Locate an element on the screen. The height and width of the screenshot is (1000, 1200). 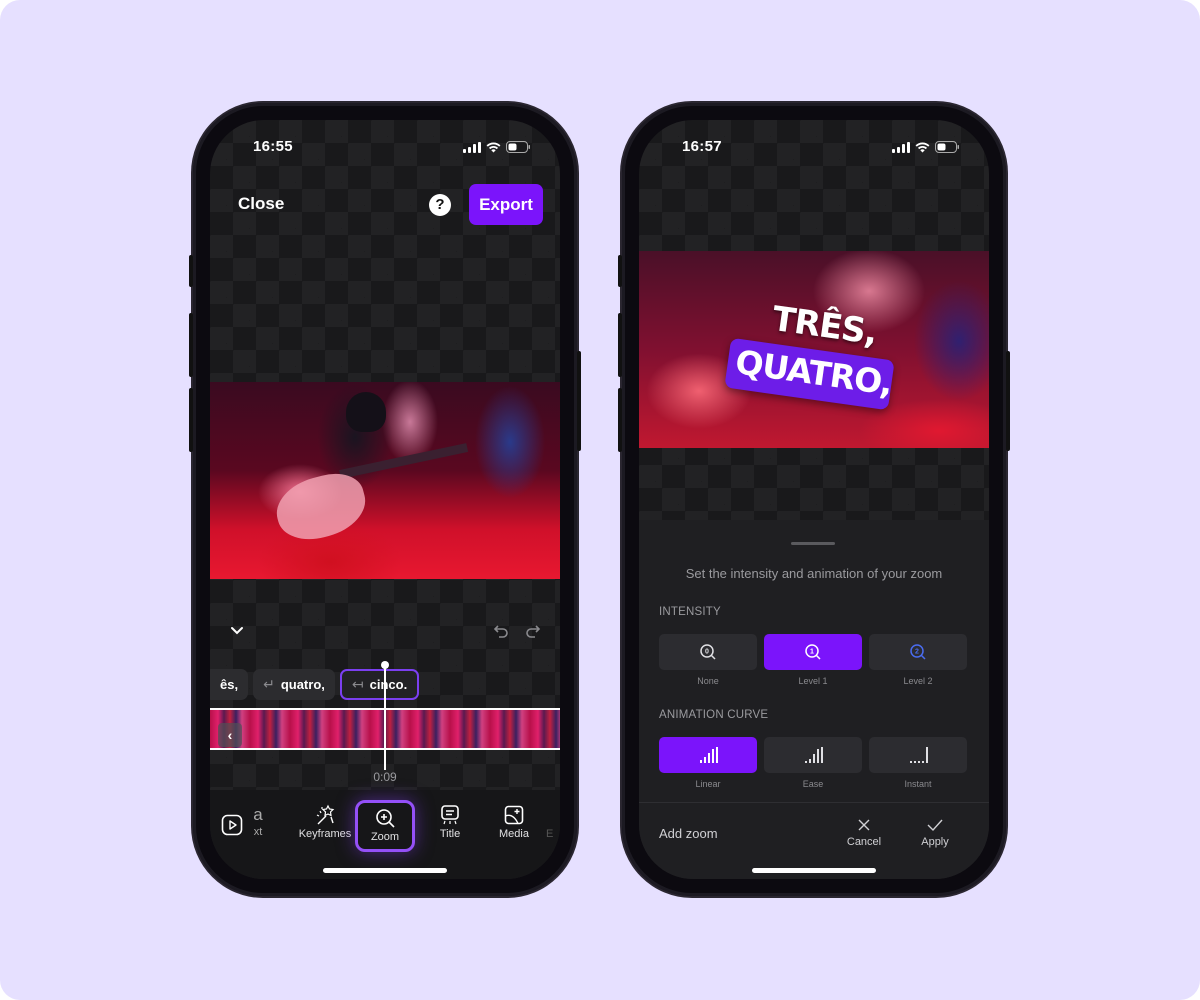
curve-linear-button is located at coordinates (708, 755).